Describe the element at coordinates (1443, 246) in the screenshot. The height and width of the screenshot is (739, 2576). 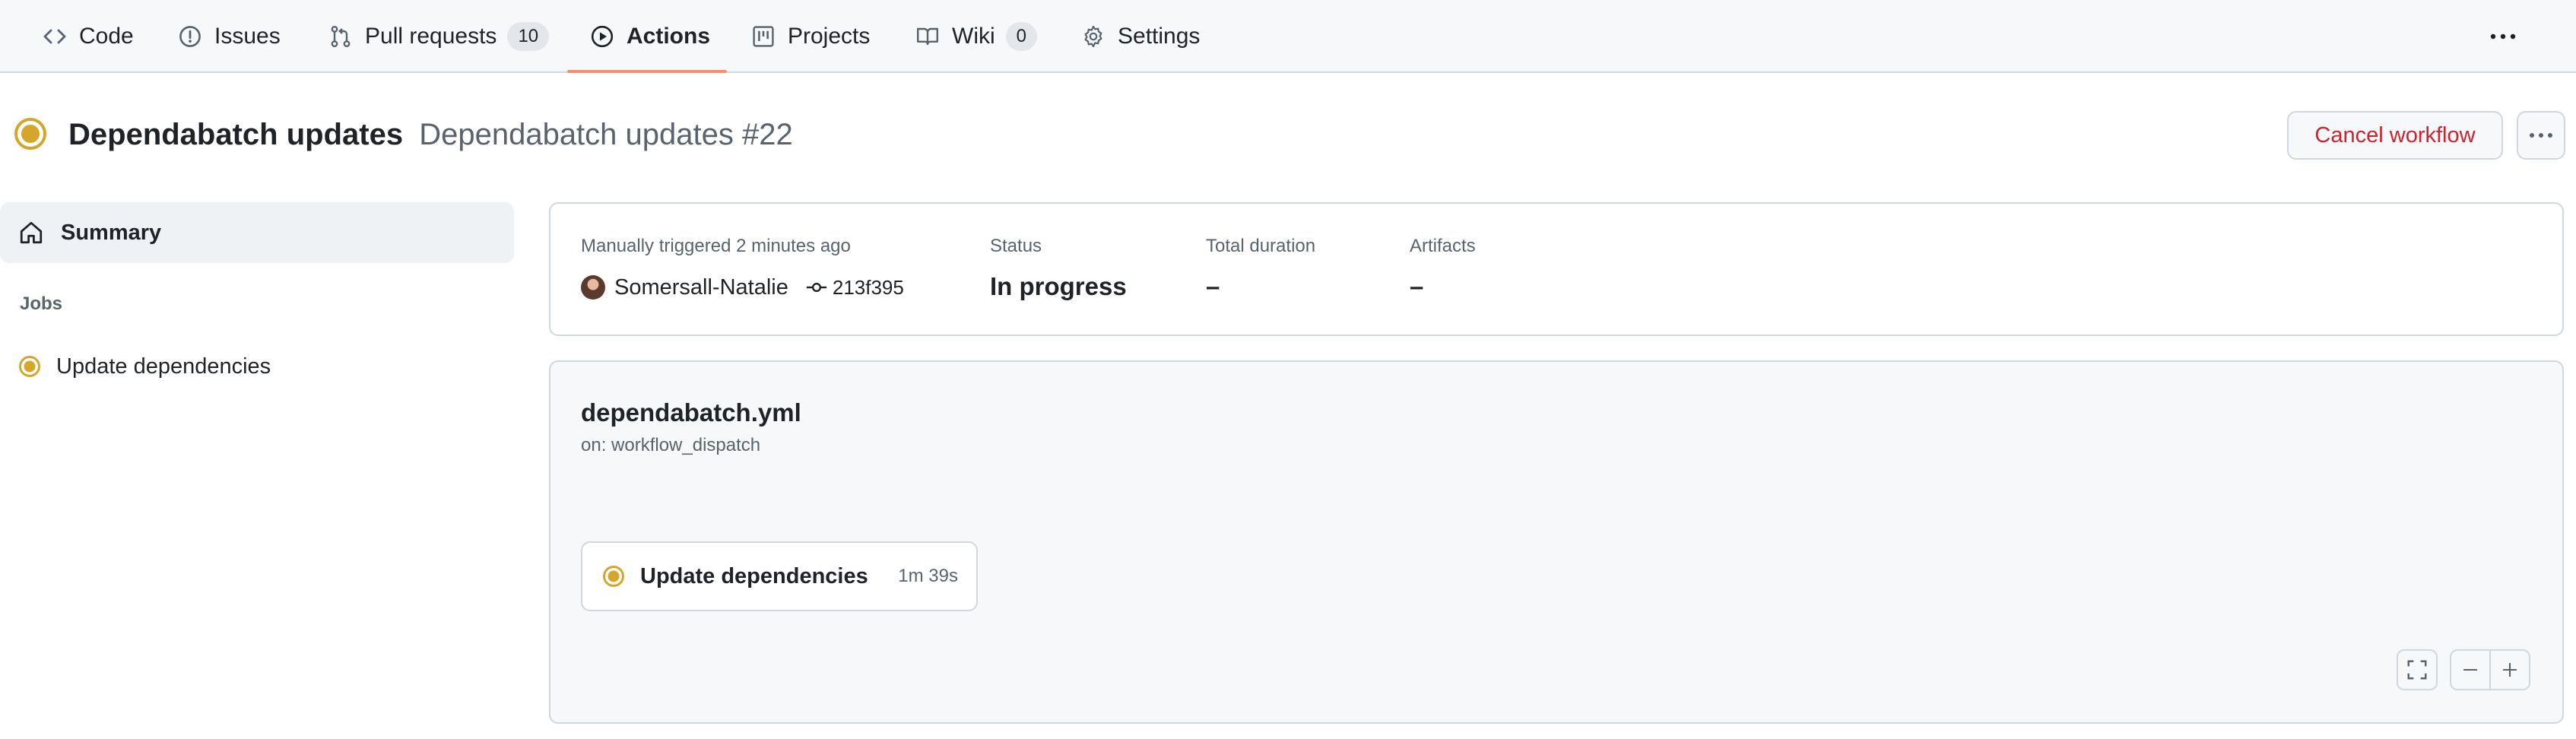
I see `artifacts-label: Artifacts` at that location.